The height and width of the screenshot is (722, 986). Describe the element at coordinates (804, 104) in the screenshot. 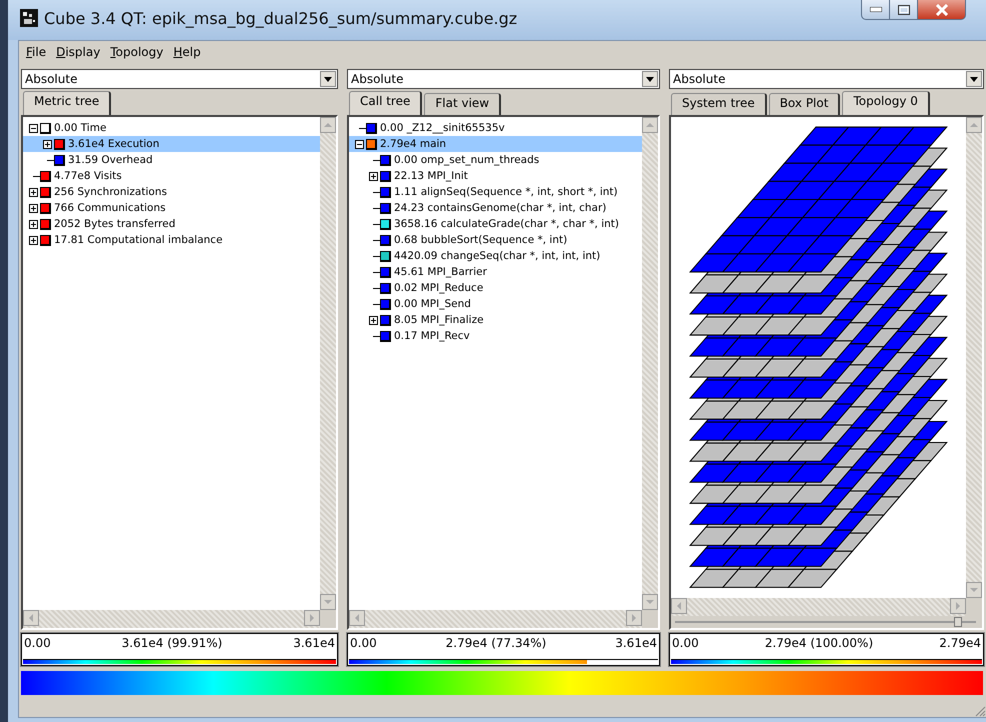

I see `tab: Box Plot` at that location.